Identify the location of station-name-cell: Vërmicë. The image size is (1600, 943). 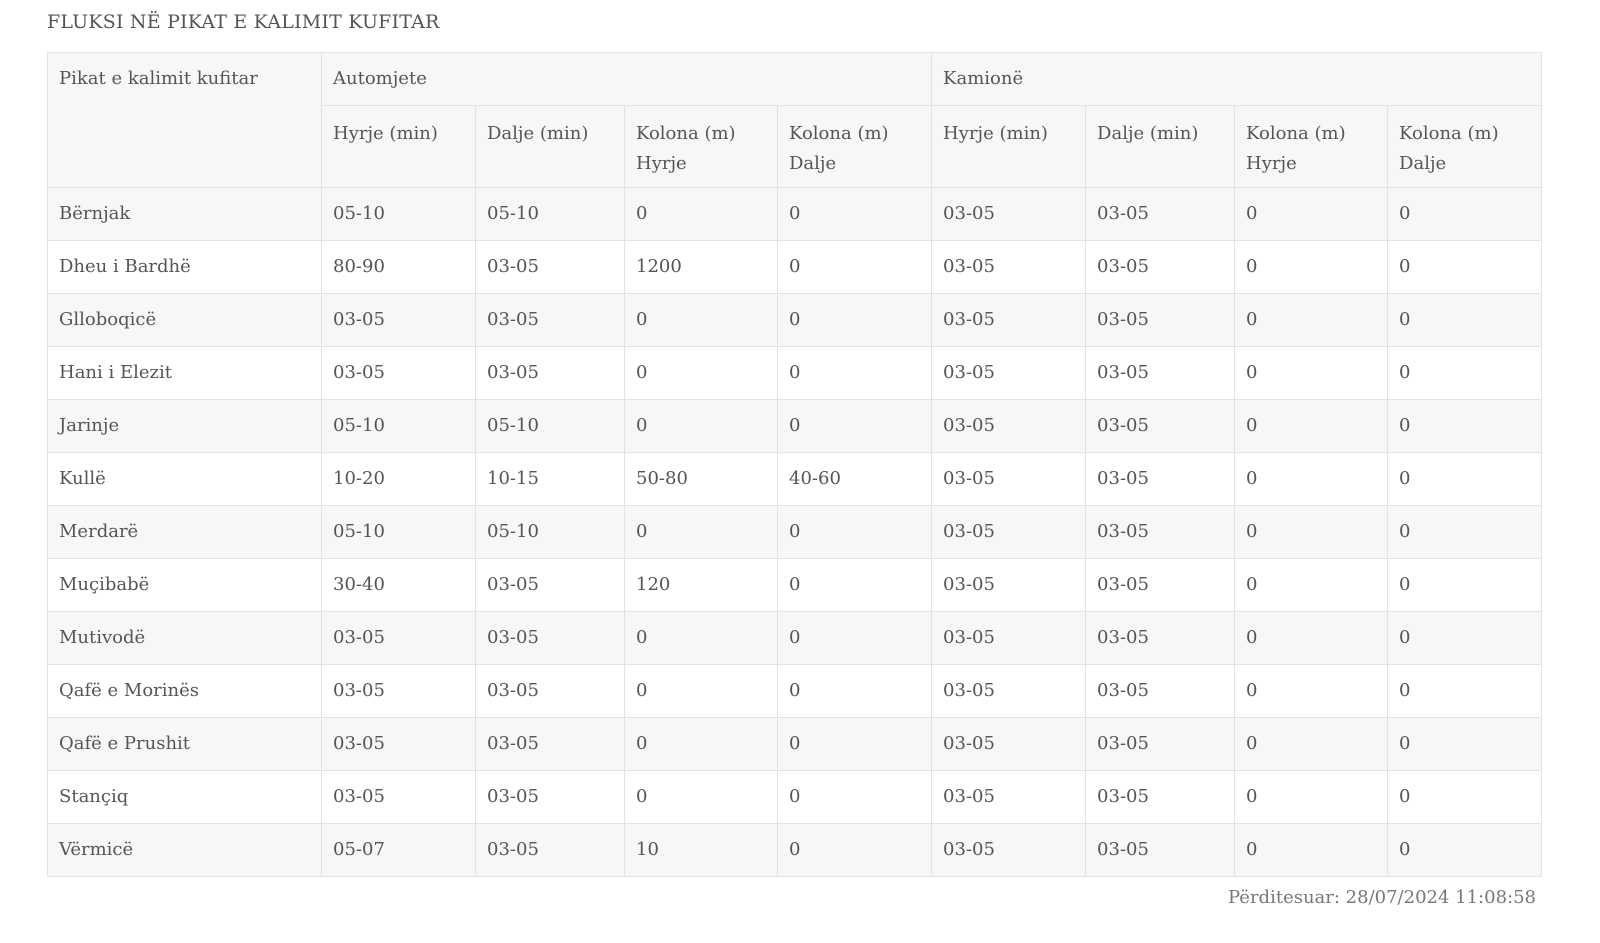
(184, 850).